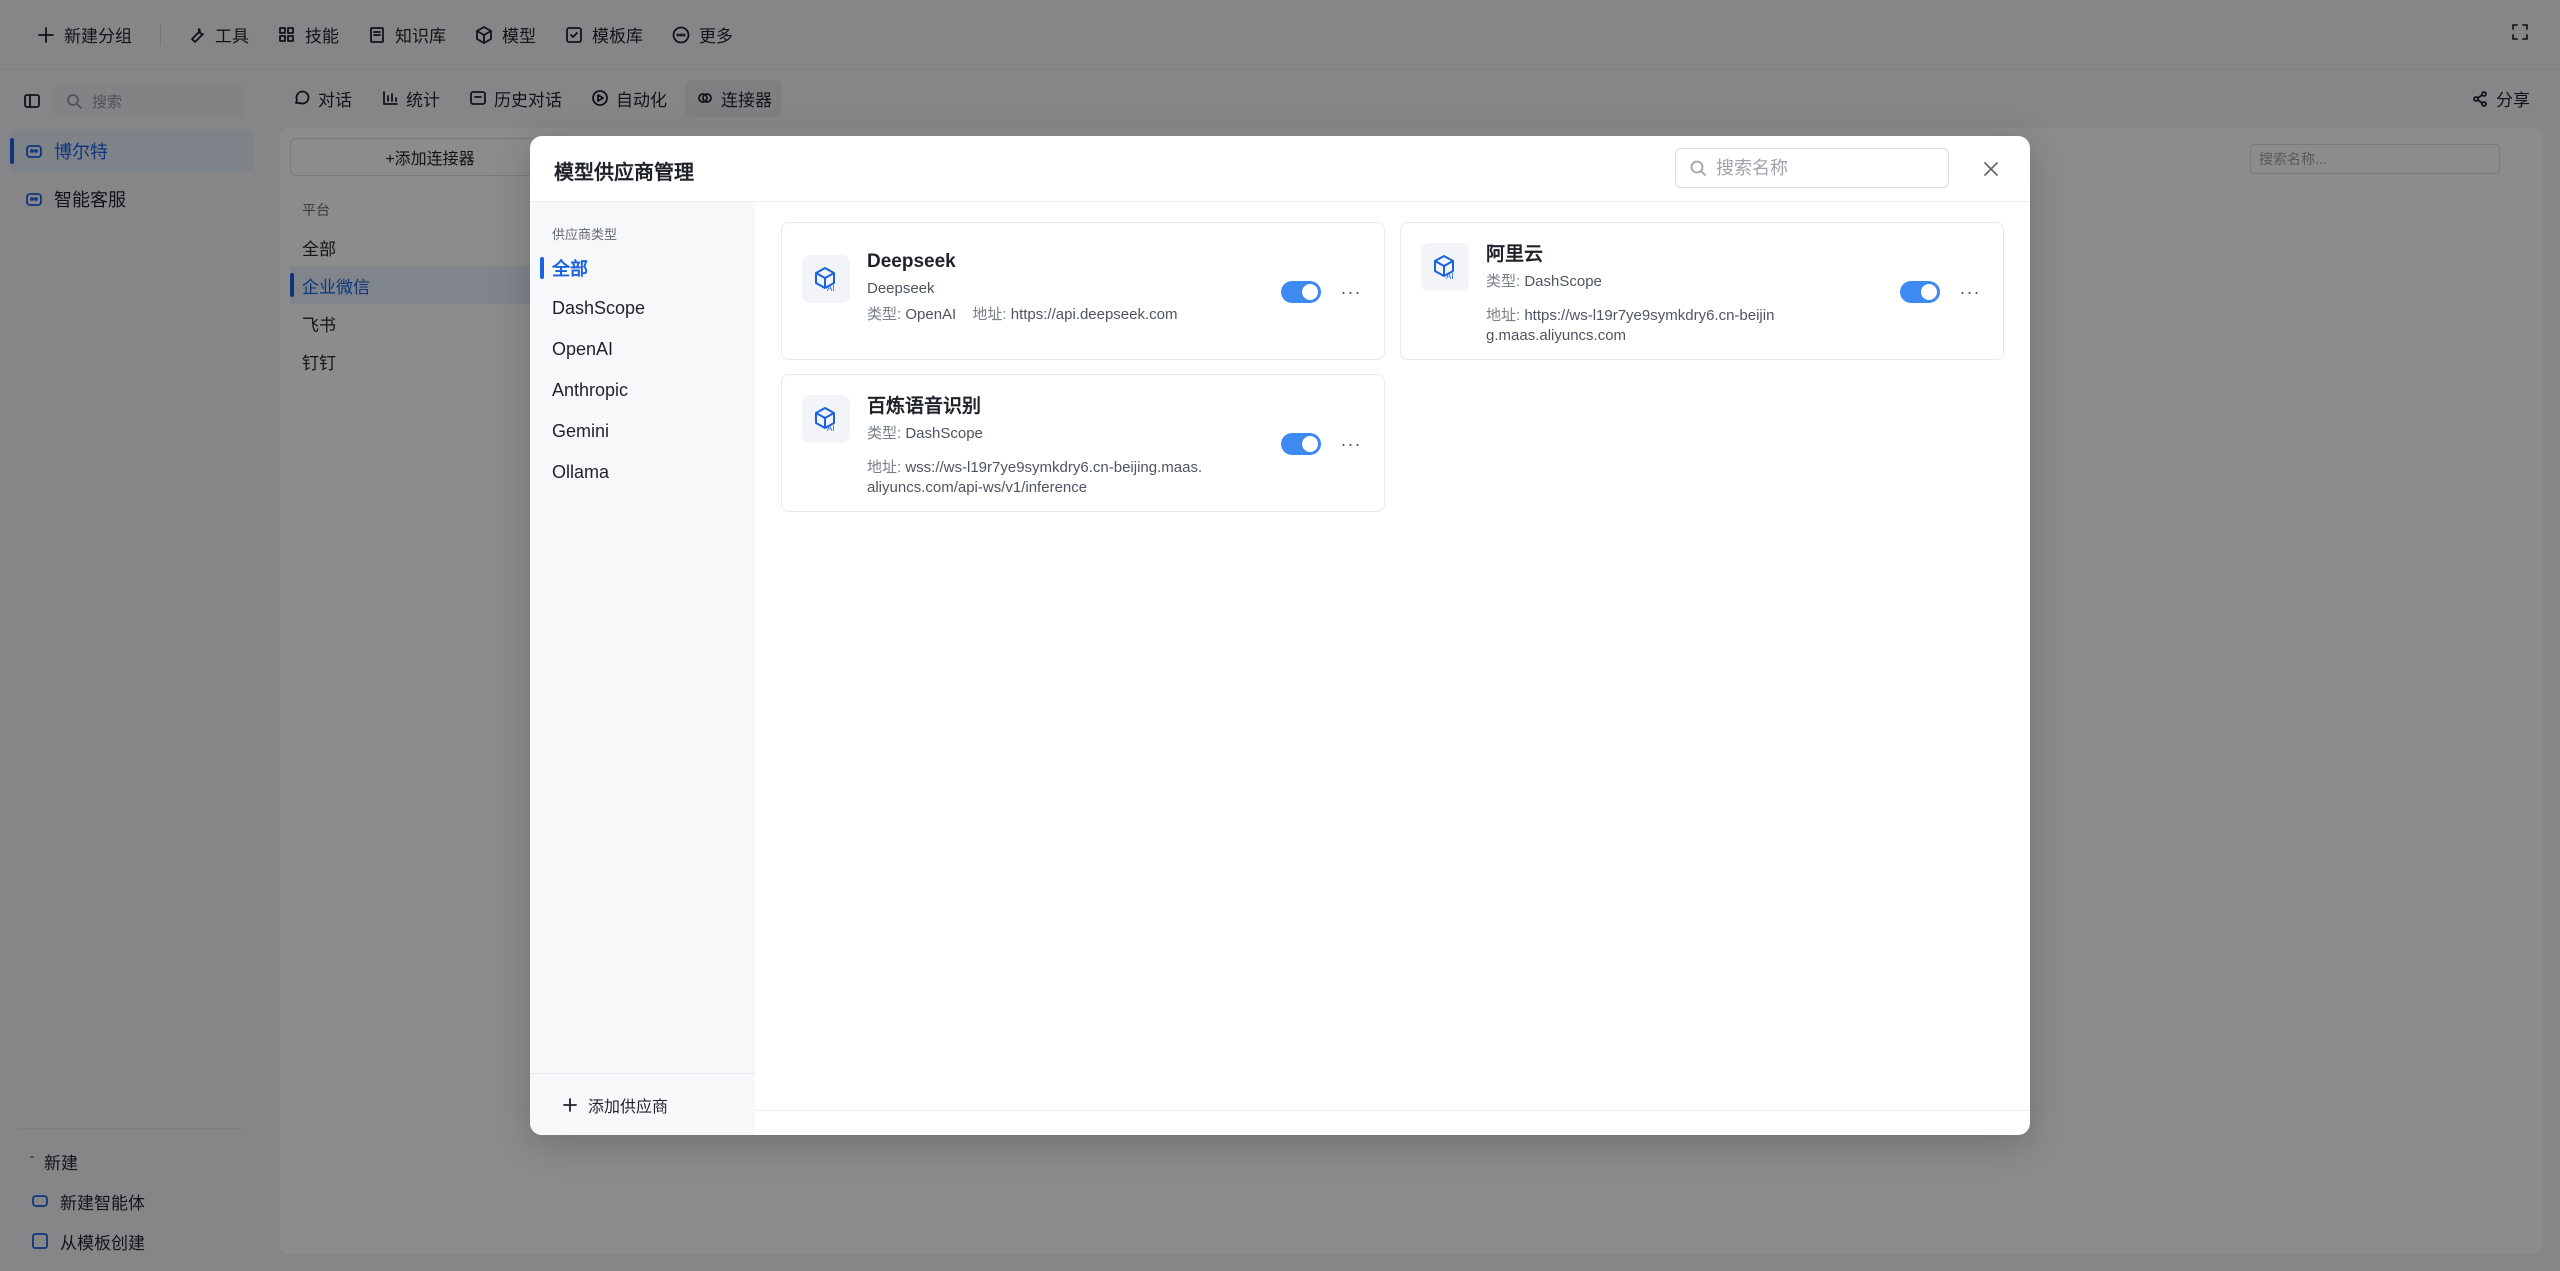 Image resolution: width=2560 pixels, height=1271 pixels. I want to click on provider-type-gemini: Gemini, so click(642, 431).